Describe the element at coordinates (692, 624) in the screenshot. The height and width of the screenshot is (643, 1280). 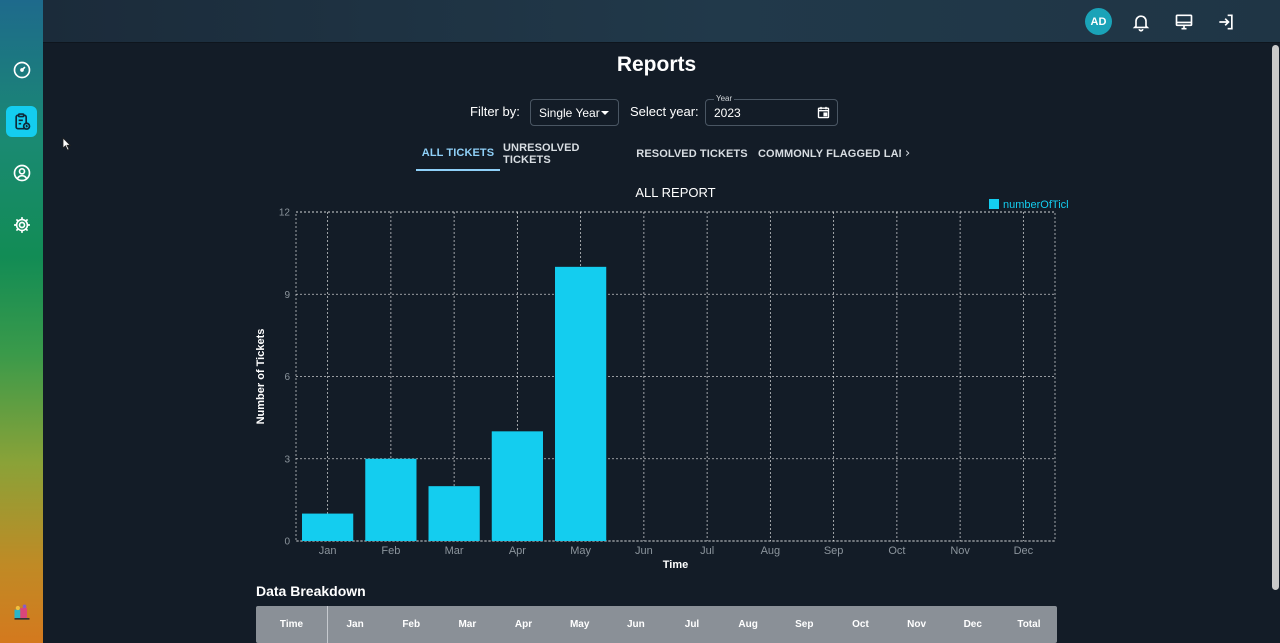
I see `table-header-jul: Jul` at that location.